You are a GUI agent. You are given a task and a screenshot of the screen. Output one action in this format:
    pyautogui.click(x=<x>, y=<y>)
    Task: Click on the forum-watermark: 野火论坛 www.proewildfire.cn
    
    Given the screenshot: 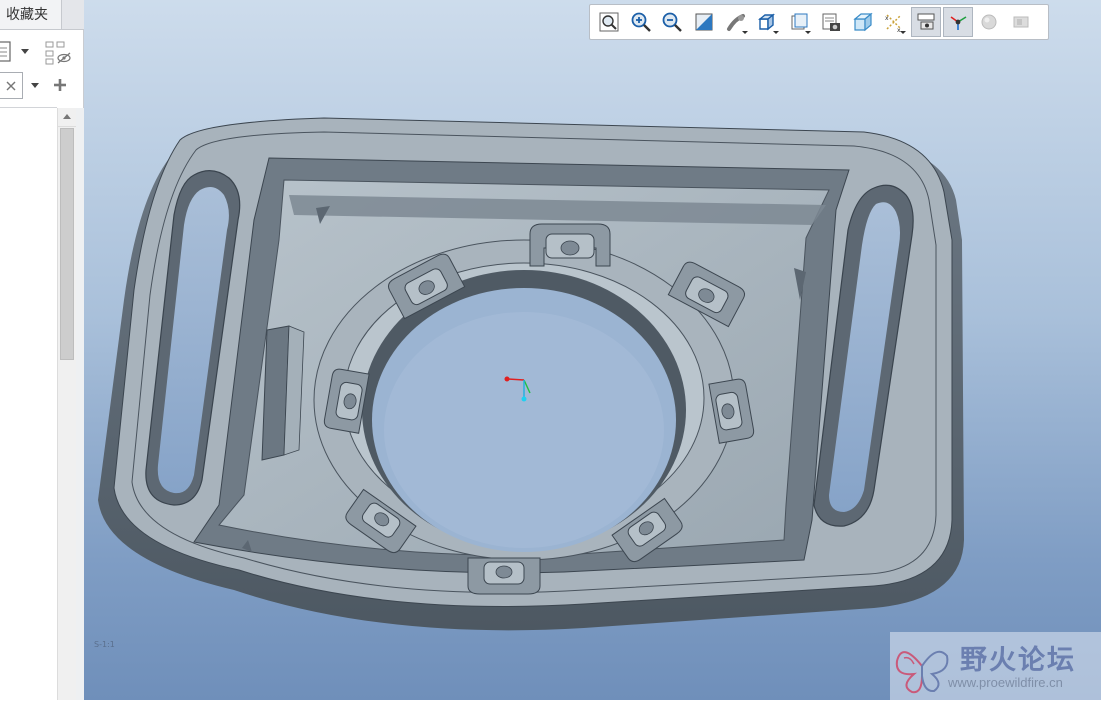 What is the action you would take?
    pyautogui.click(x=995, y=666)
    